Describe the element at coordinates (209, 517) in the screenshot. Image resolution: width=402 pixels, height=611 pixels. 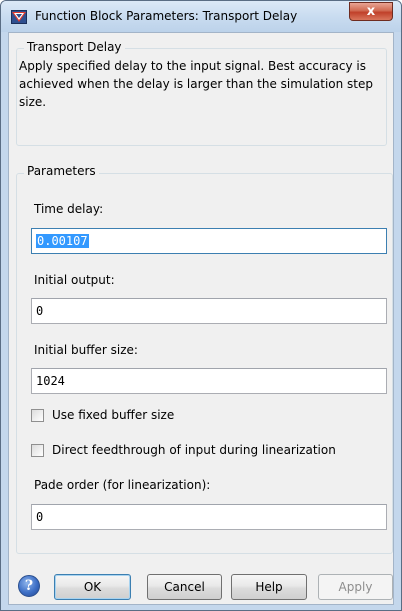
I see `pade-order-field: 0` at that location.